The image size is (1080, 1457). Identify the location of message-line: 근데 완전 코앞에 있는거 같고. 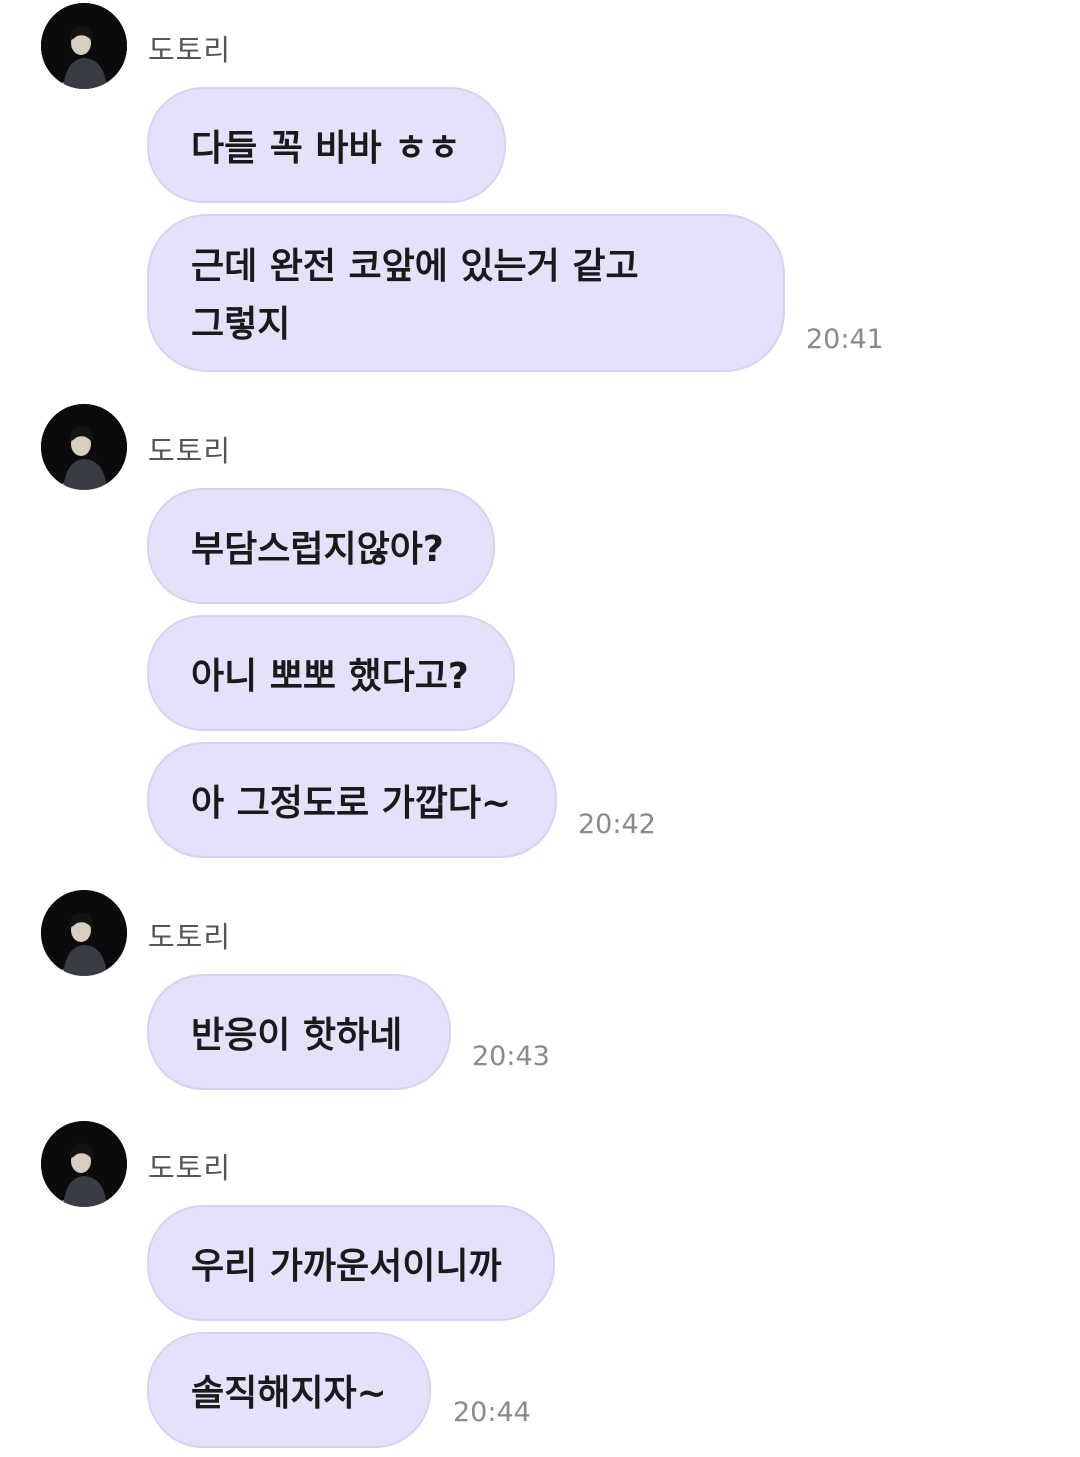
(415, 266).